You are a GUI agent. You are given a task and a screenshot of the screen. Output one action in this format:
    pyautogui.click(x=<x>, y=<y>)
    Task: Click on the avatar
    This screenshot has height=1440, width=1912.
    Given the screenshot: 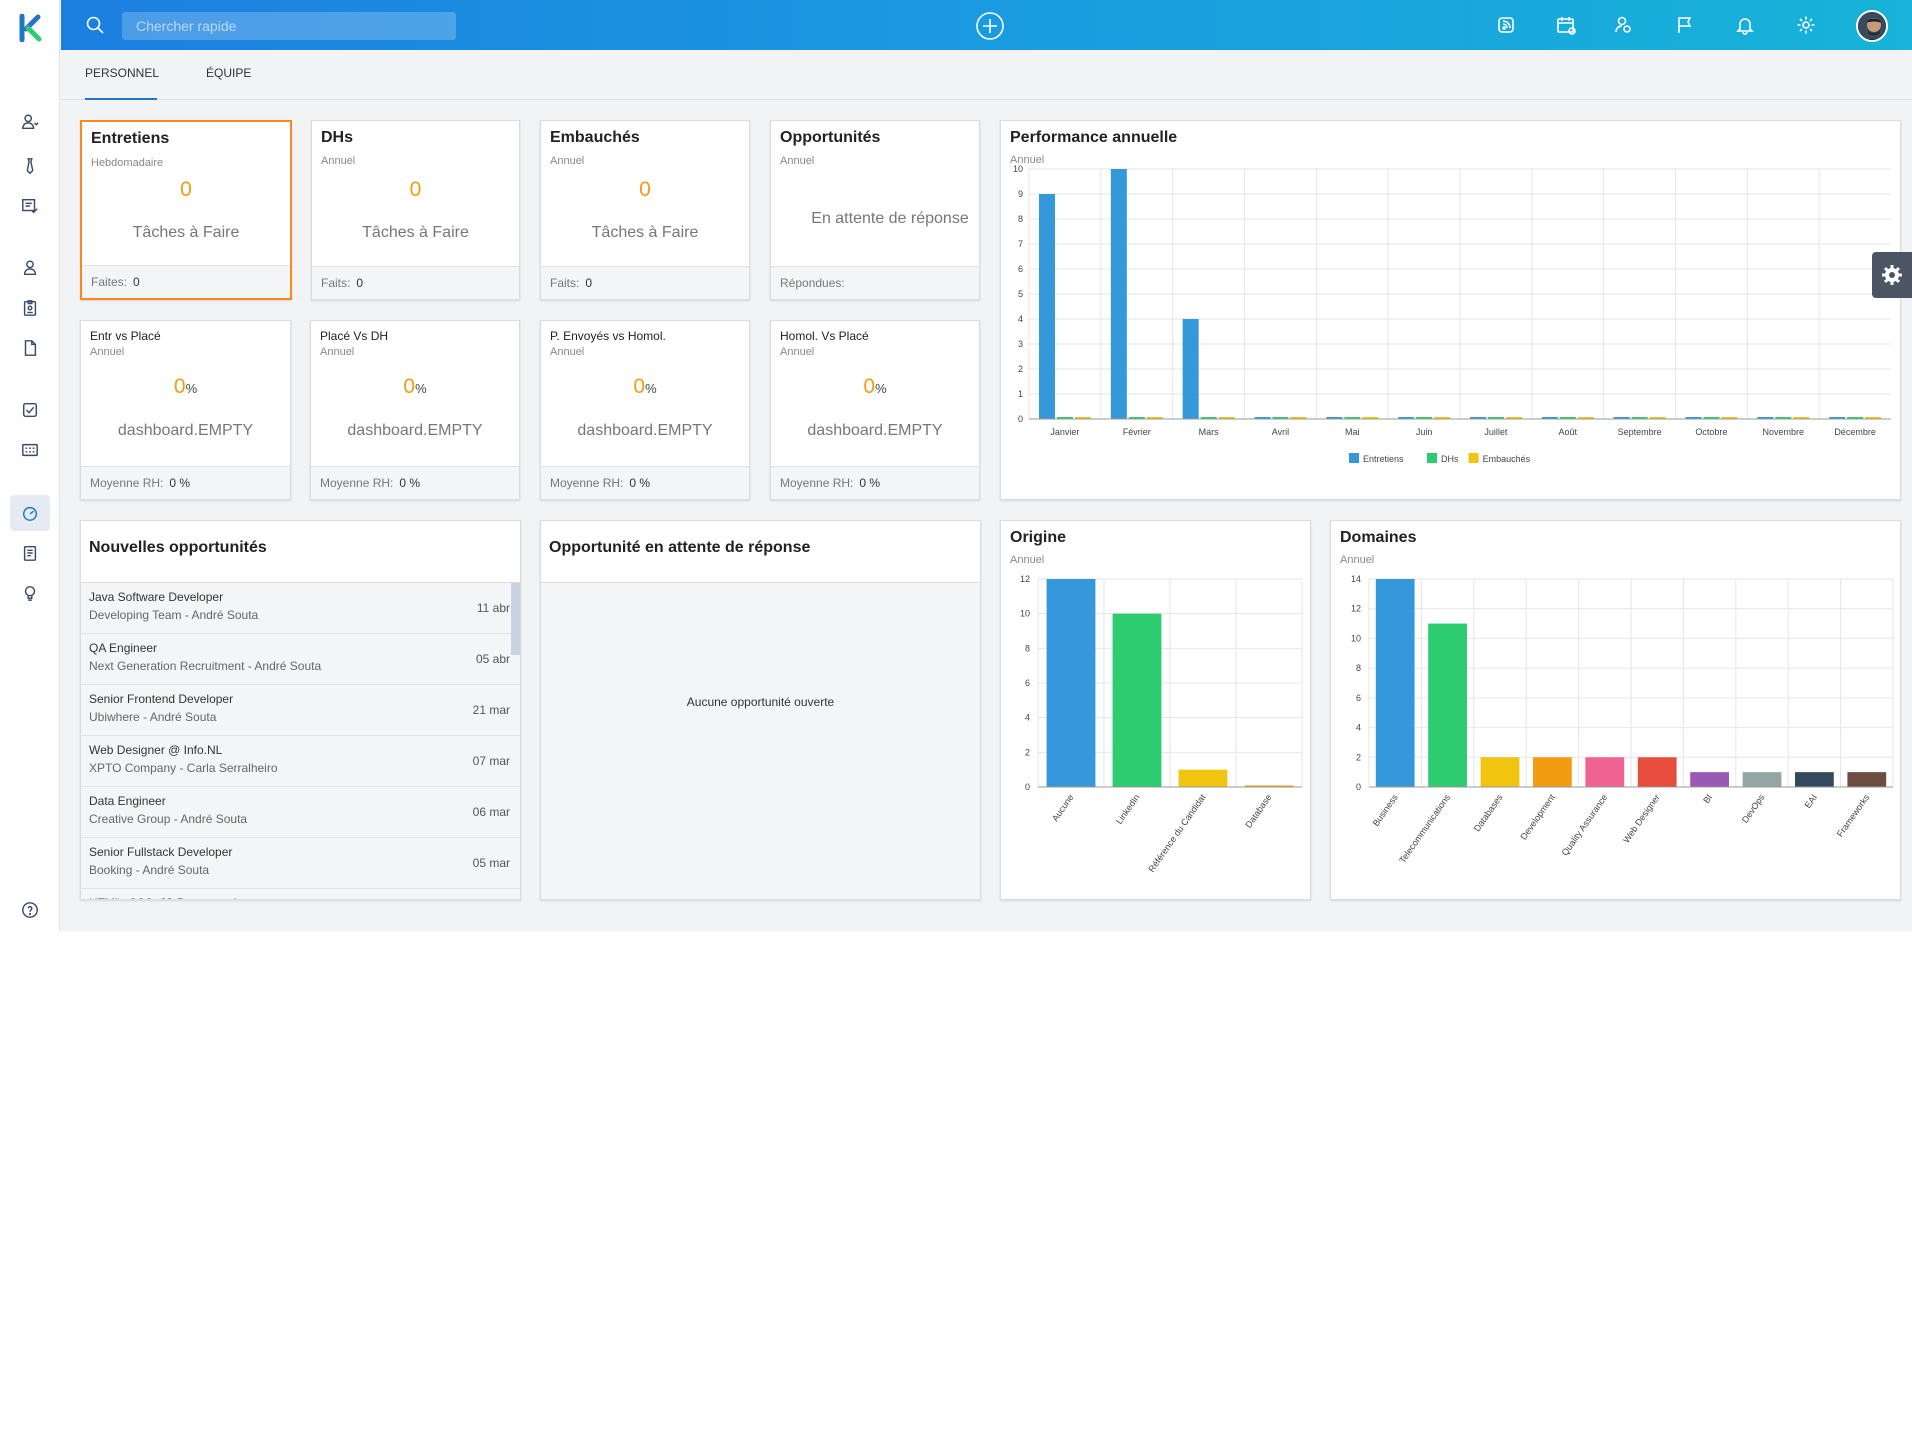 What is the action you would take?
    pyautogui.click(x=1872, y=26)
    